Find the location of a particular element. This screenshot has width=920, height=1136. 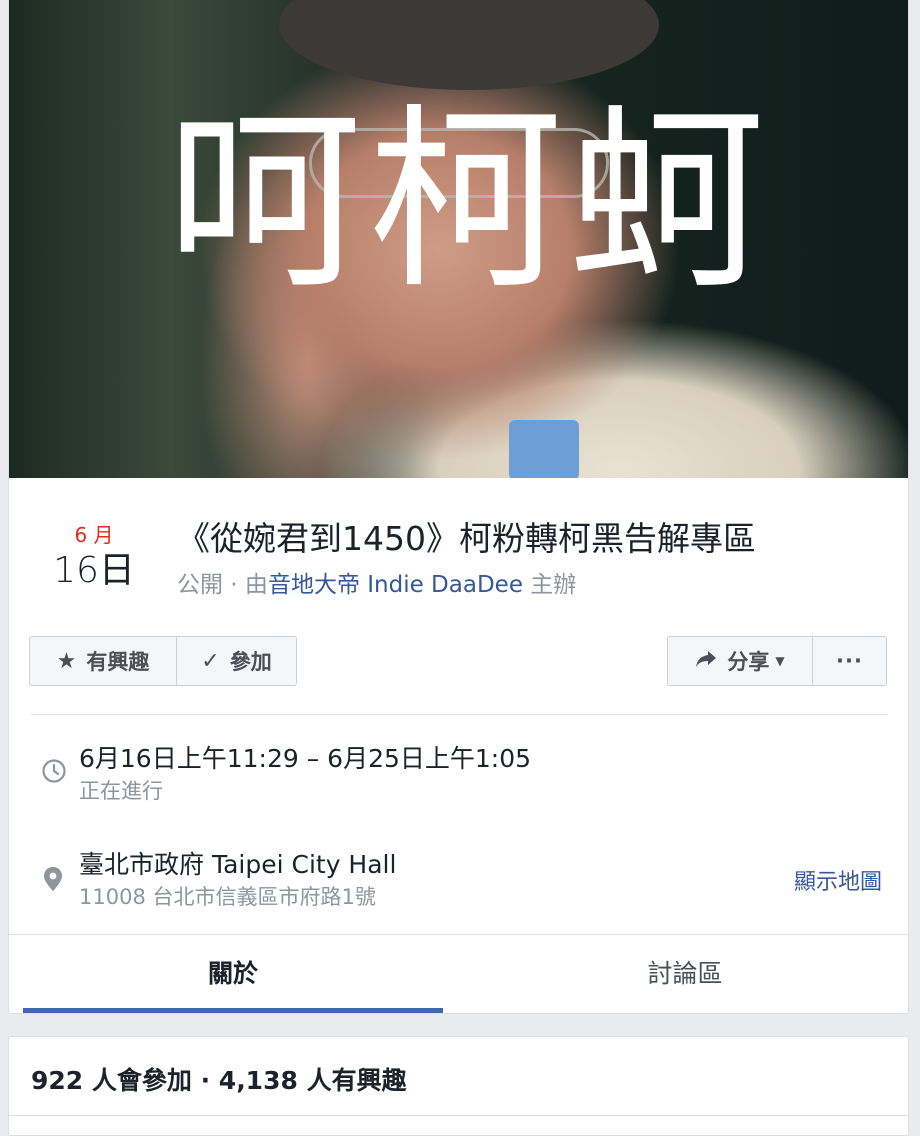

more-options-button: ··· is located at coordinates (849, 661).